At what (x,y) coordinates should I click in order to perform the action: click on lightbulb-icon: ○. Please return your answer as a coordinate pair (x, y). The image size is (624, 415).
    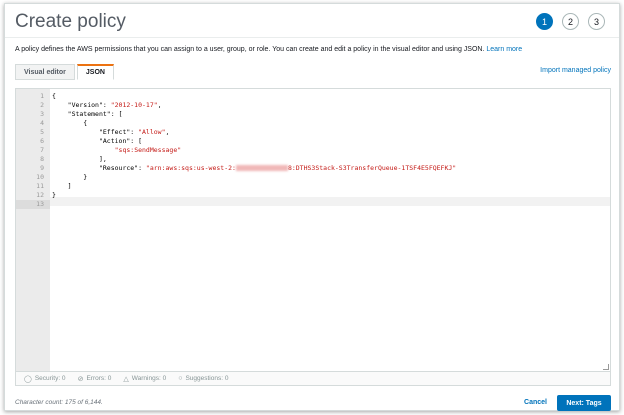
    Looking at the image, I should click on (180, 378).